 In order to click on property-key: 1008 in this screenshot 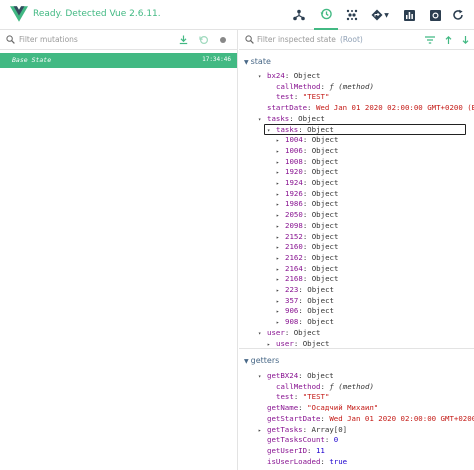, I will do `click(294, 161)`.